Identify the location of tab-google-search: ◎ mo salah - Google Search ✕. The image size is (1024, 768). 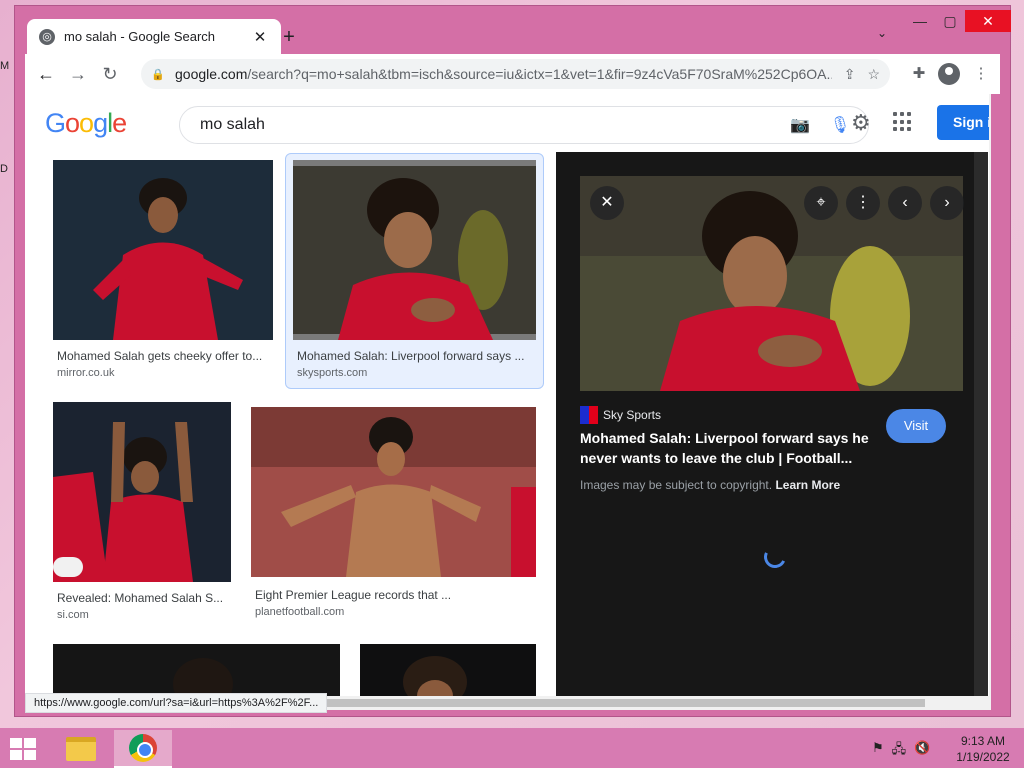
(154, 36).